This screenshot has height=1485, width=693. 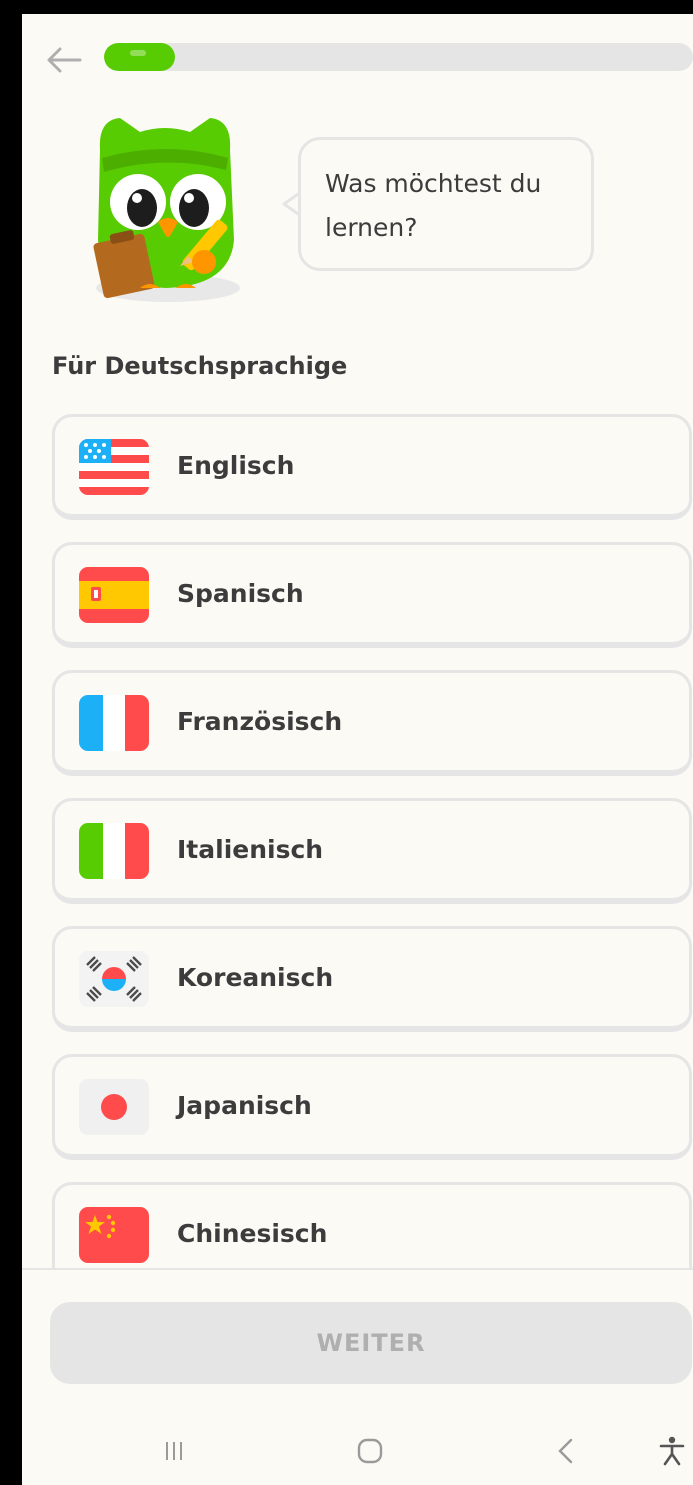 I want to click on language-option-italian: Italienisch, so click(x=372, y=851).